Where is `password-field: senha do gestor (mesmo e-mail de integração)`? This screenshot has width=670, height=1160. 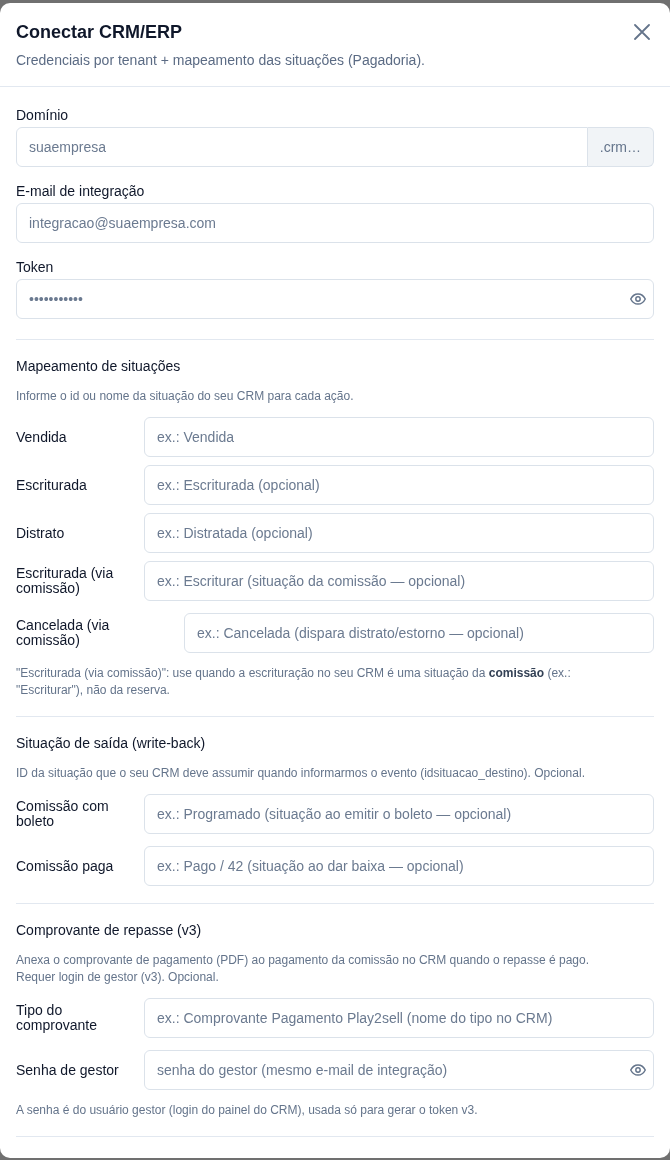 password-field: senha do gestor (mesmo e-mail de integração) is located at coordinates (399, 1070).